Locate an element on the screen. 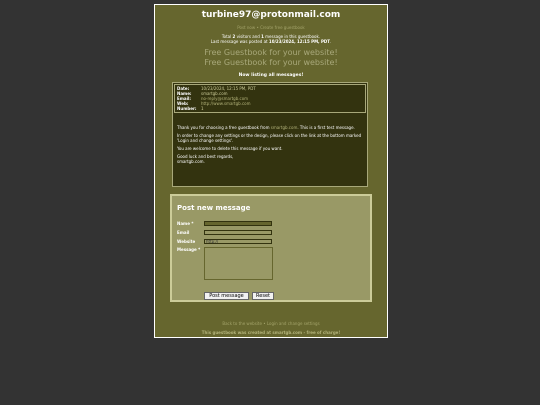 This screenshot has height=405, width=540. back-to-website-link: Back to the website is located at coordinates (242, 323).